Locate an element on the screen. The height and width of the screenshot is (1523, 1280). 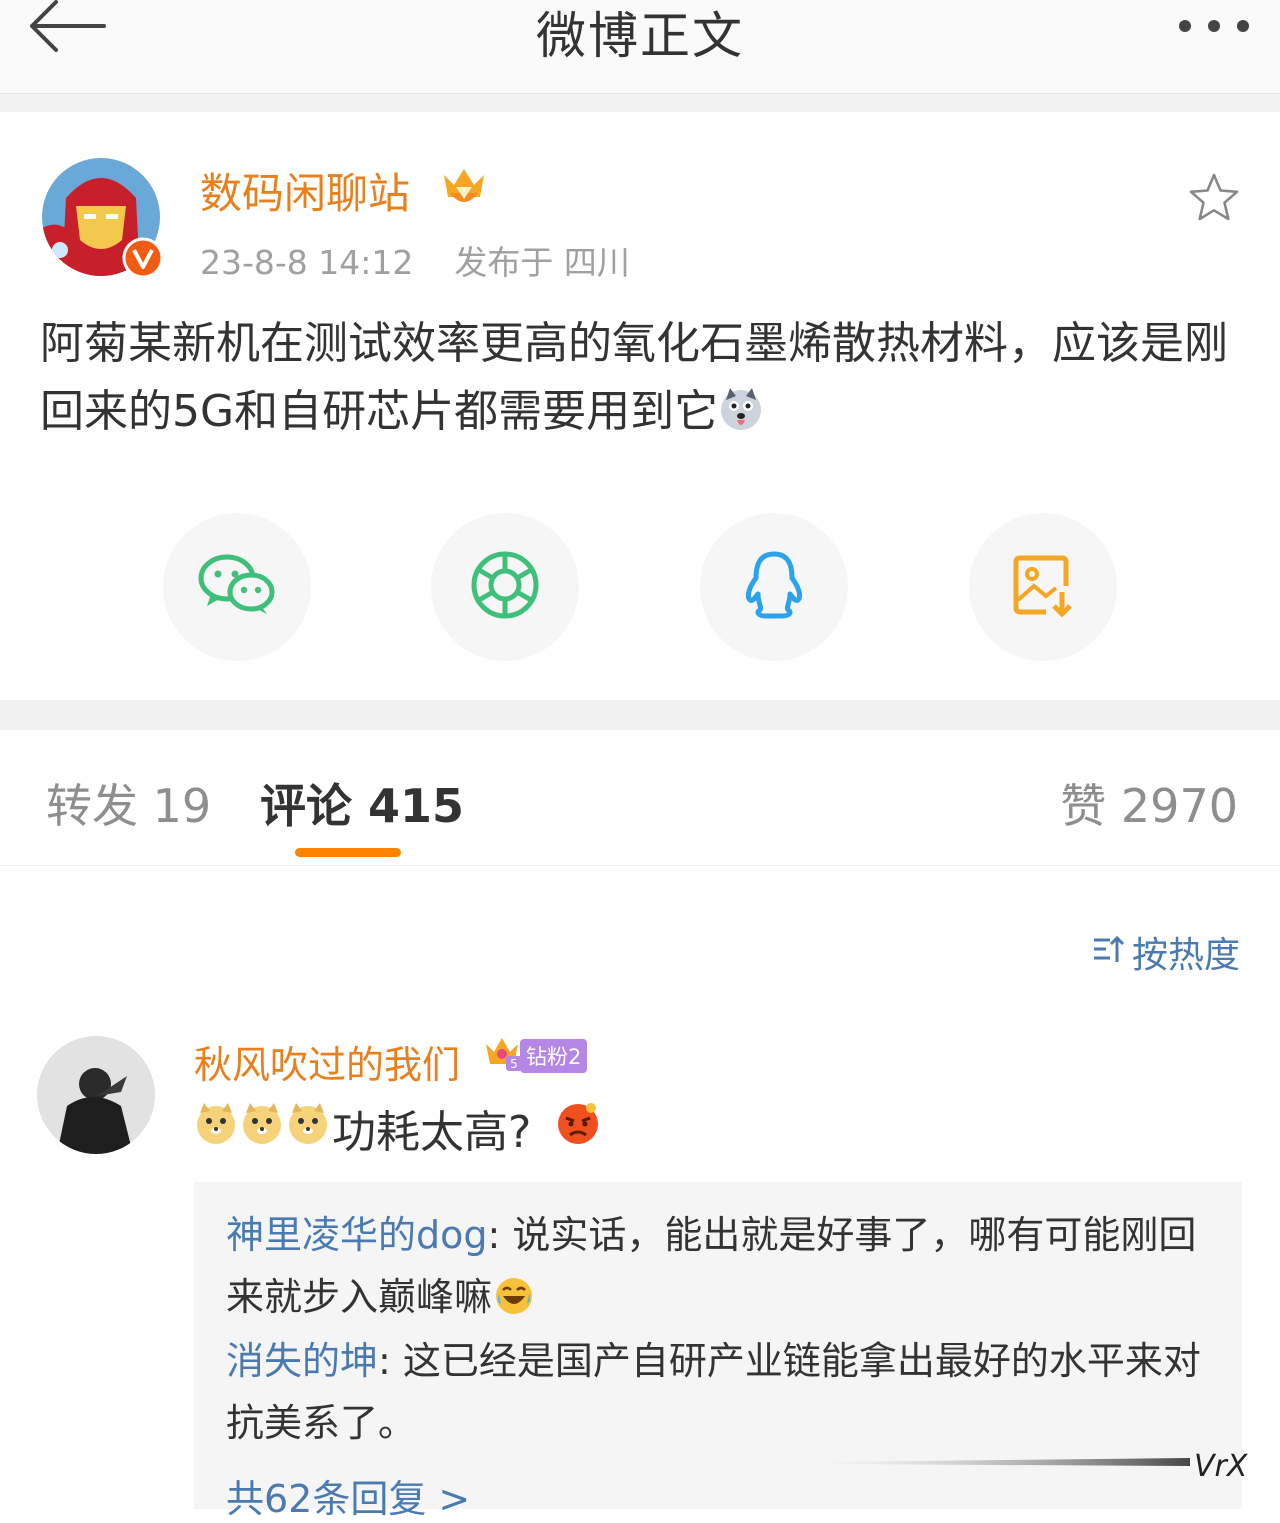
fan-level: 5 is located at coordinates (514, 1064).